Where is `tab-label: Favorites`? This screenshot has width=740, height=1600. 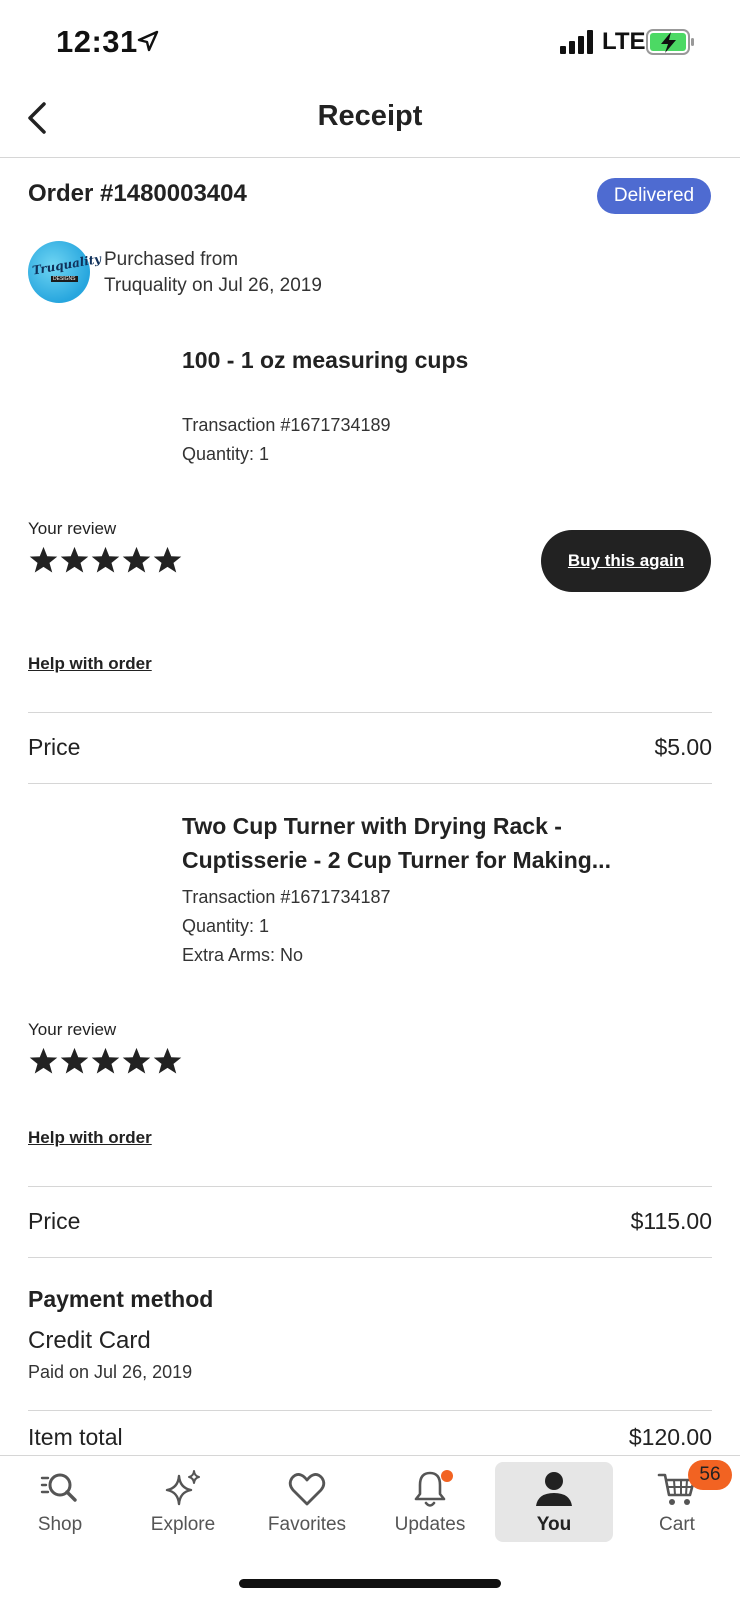
tab-label: Favorites is located at coordinates (307, 1524).